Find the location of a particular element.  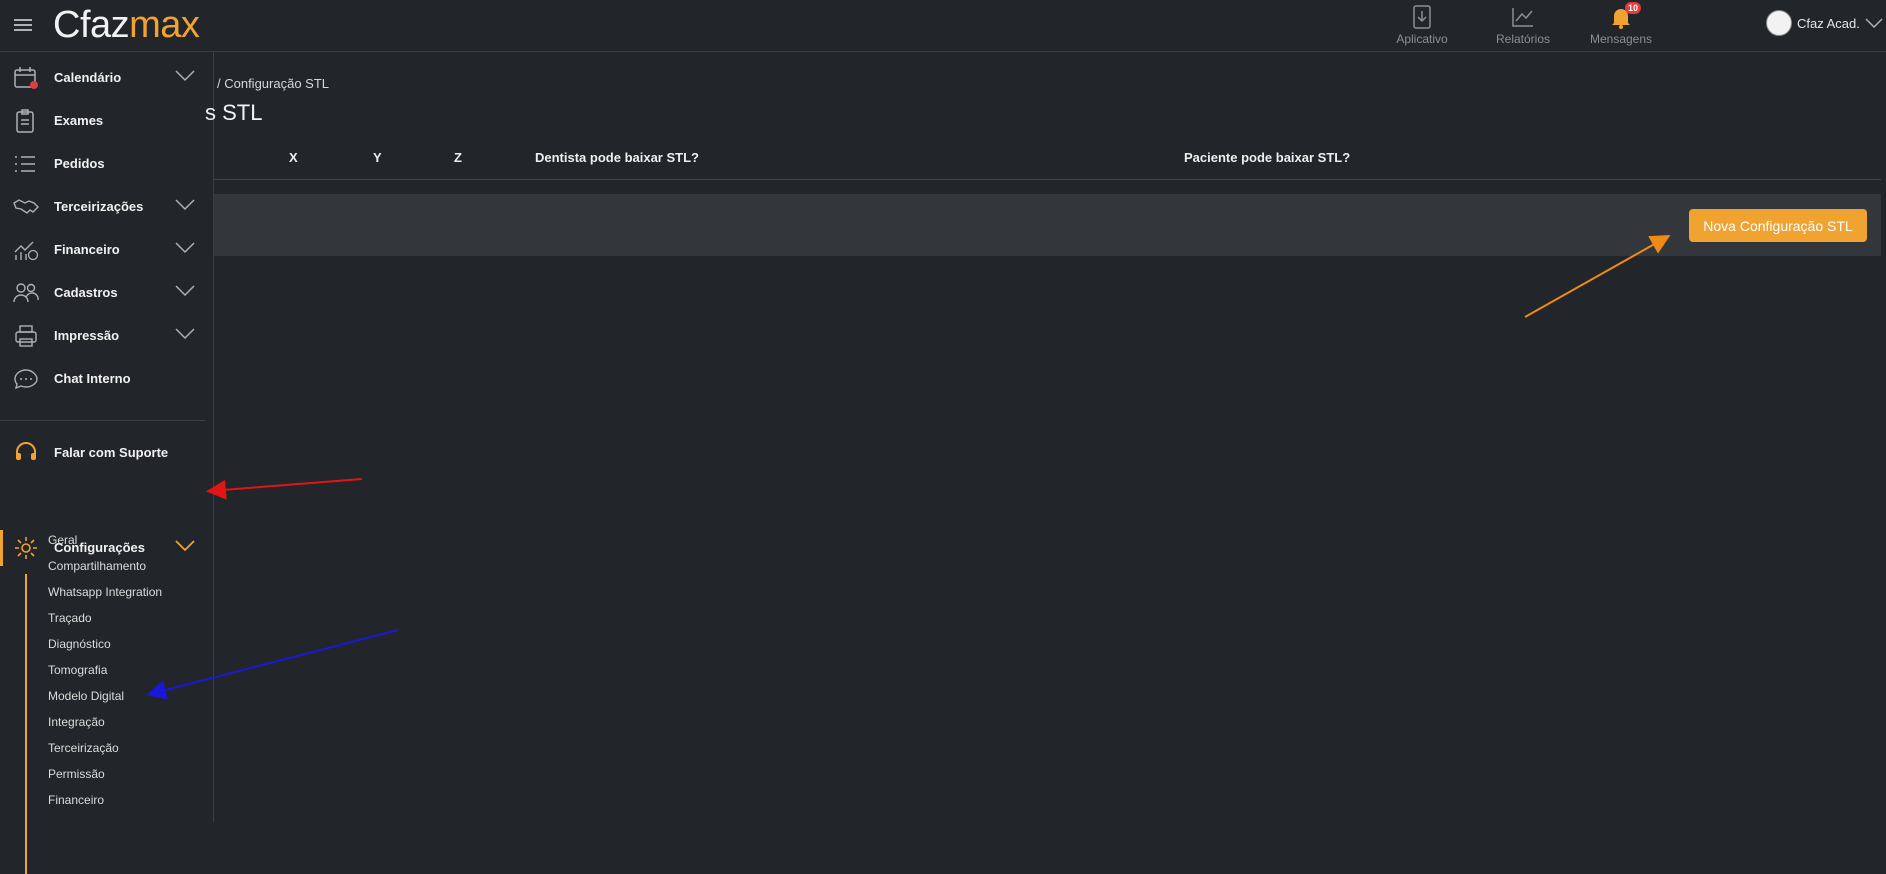

arrow-red is located at coordinates (284, 489).